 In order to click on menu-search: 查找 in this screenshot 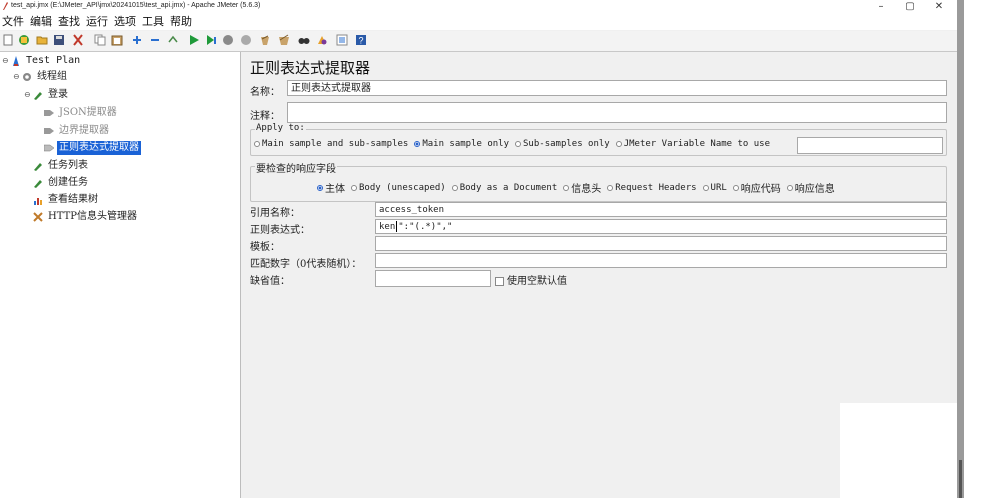, I will do `click(69, 22)`.